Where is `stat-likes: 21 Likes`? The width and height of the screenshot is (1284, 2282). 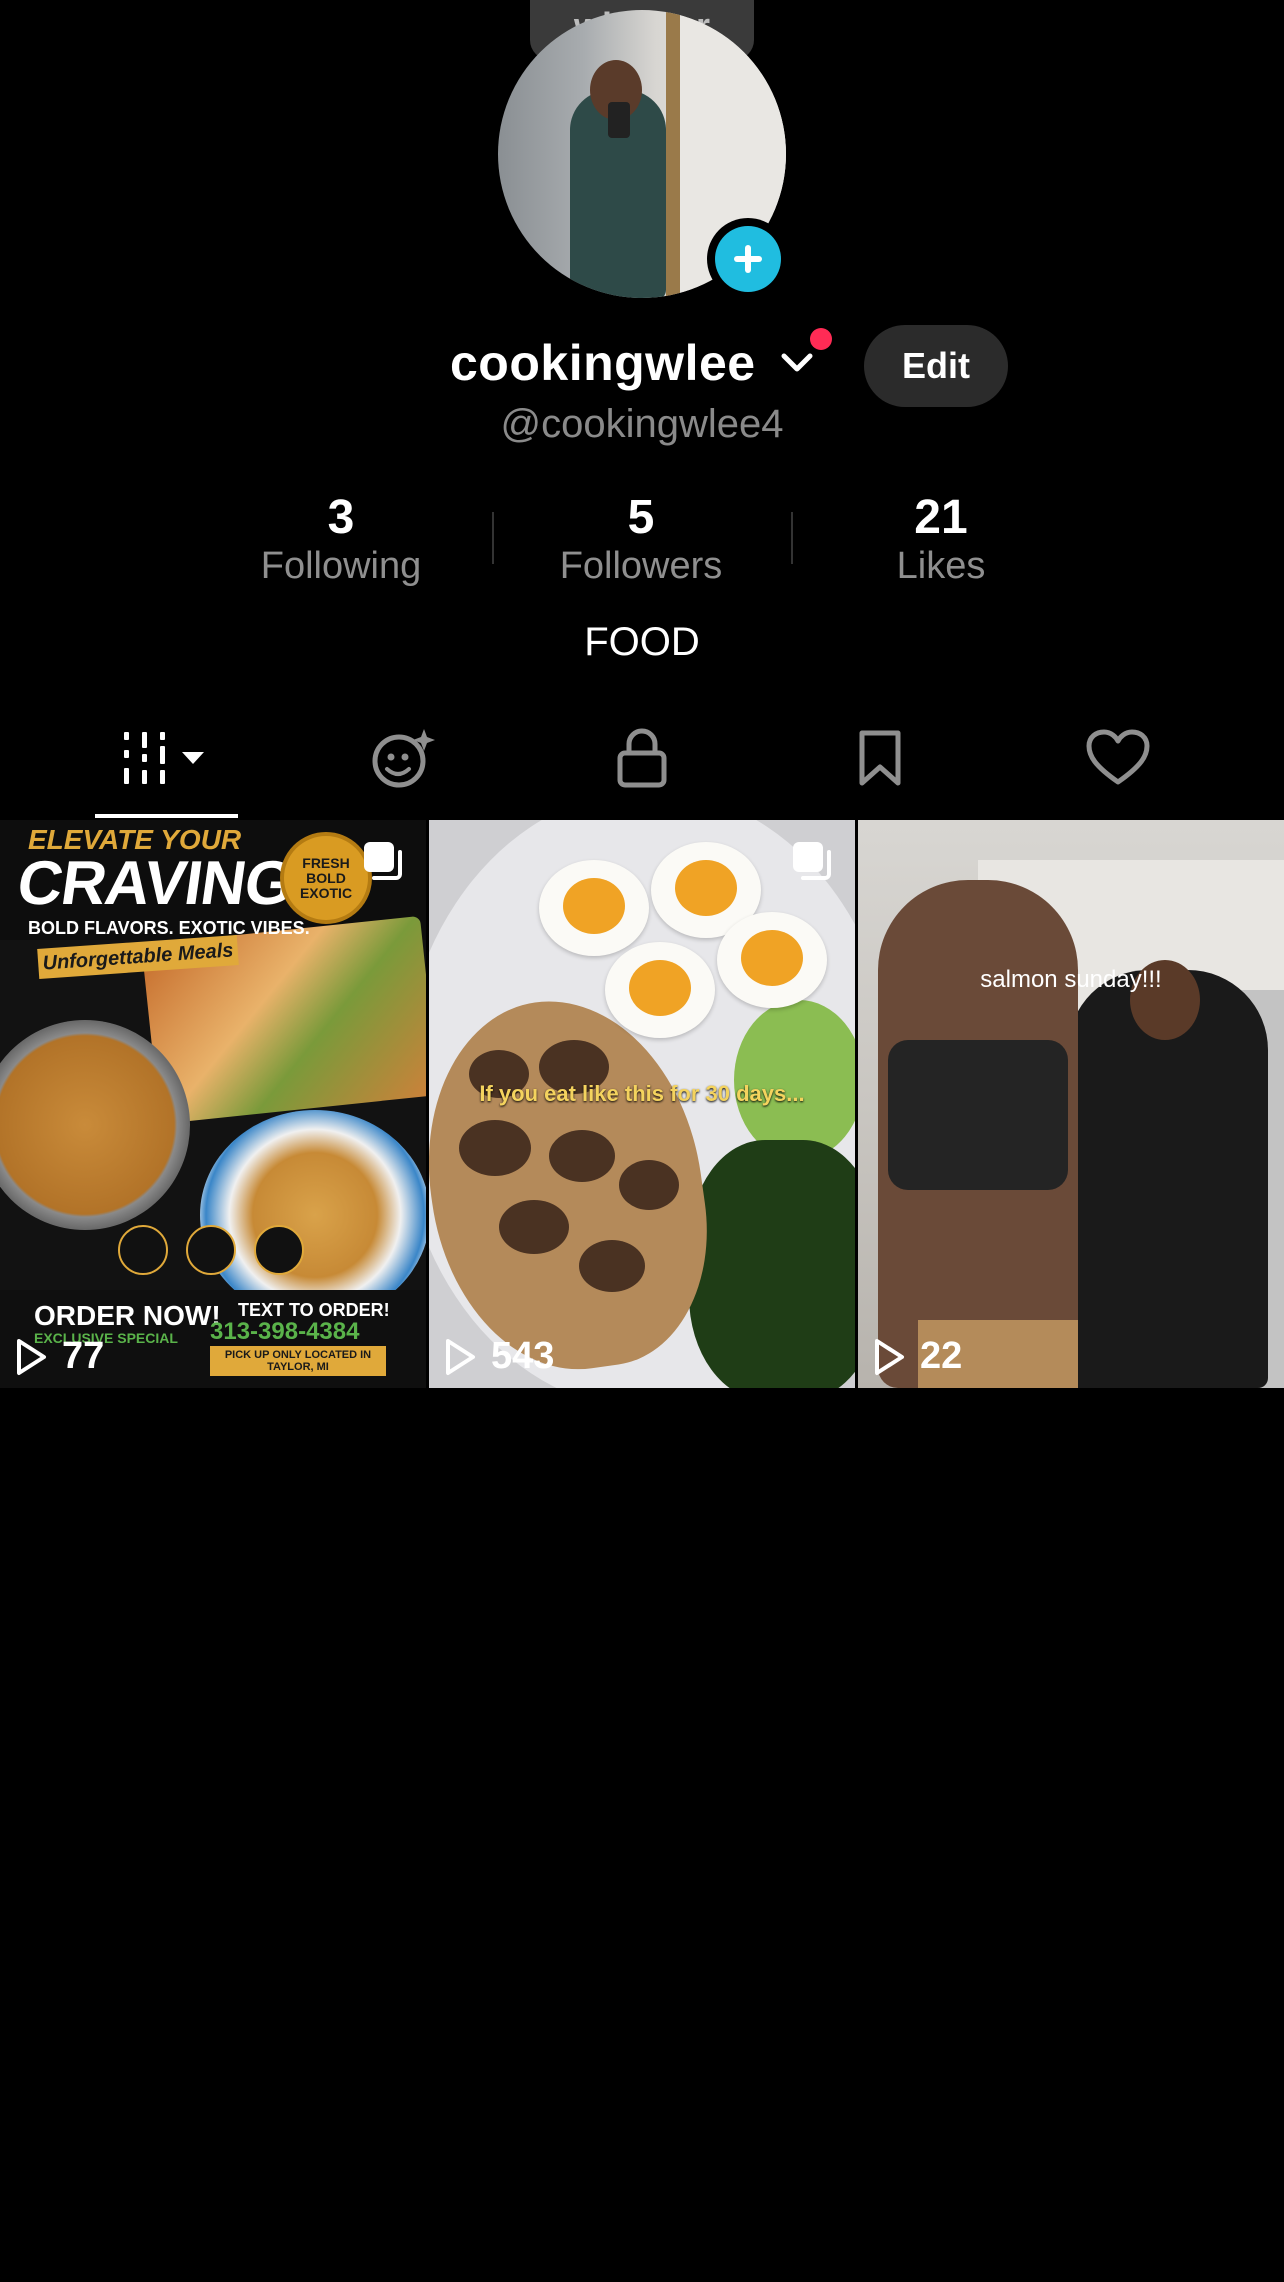 stat-likes: 21 Likes is located at coordinates (941, 539).